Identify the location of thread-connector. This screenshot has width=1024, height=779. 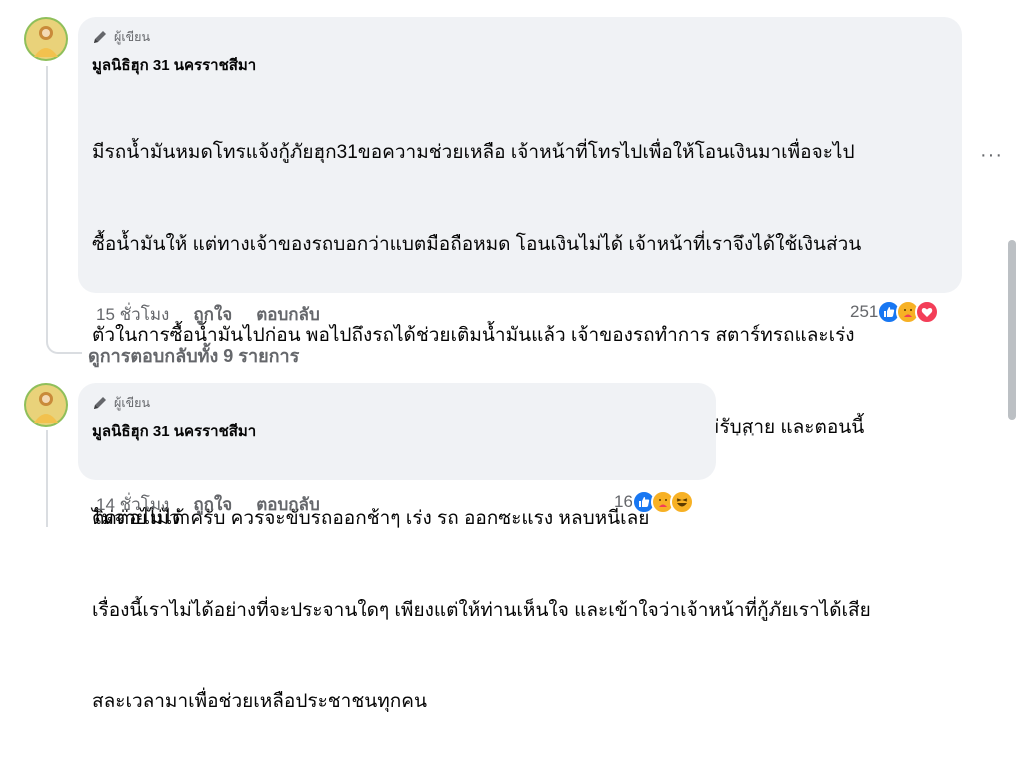
(64, 345).